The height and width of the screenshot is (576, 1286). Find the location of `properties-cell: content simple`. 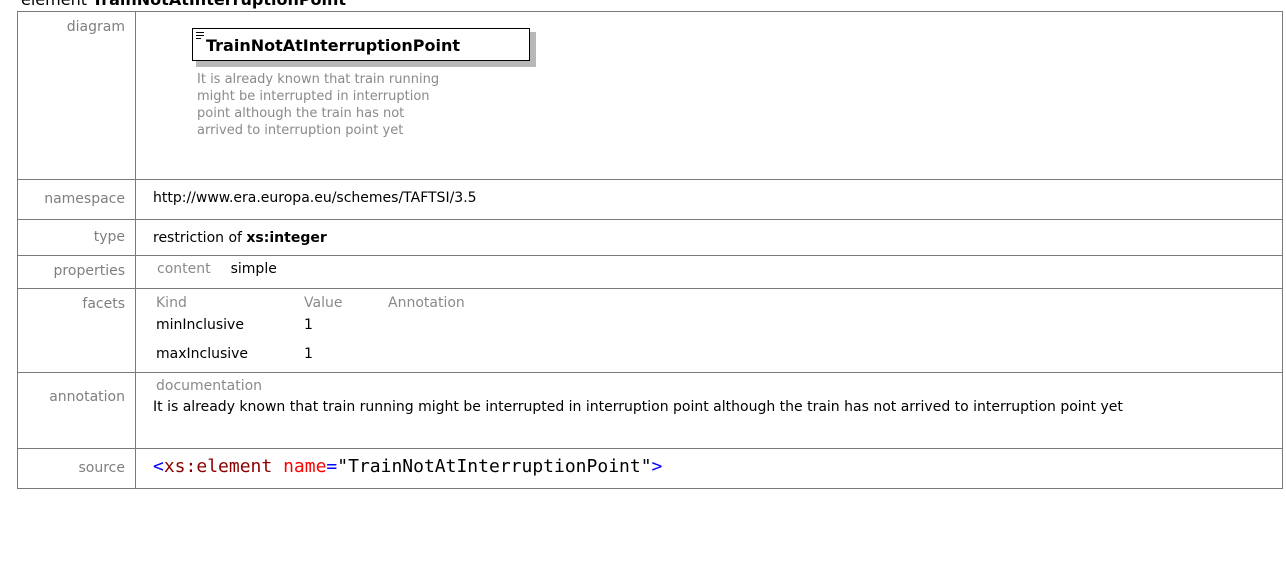

properties-cell: content simple is located at coordinates (709, 272).